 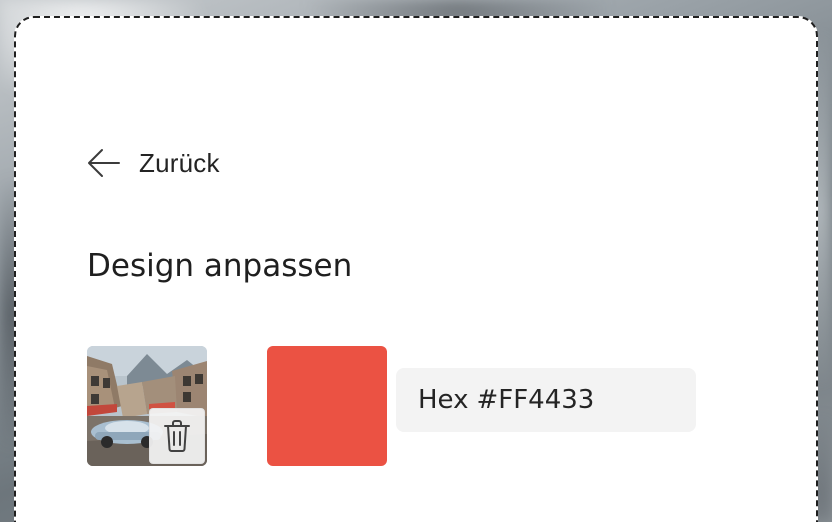 I want to click on trash-icon, so click(x=177, y=436).